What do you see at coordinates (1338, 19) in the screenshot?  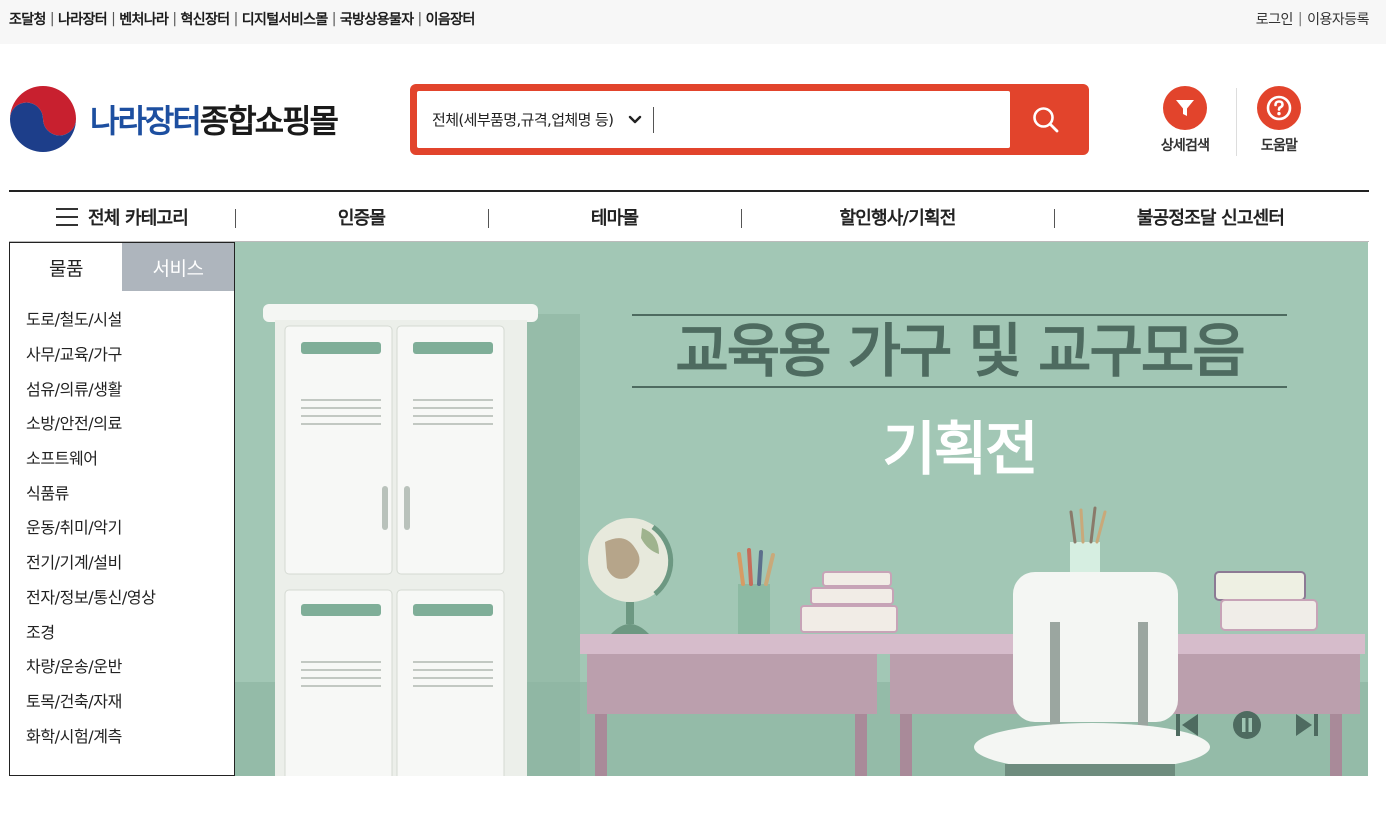 I see `register-link: 이용자등록` at bounding box center [1338, 19].